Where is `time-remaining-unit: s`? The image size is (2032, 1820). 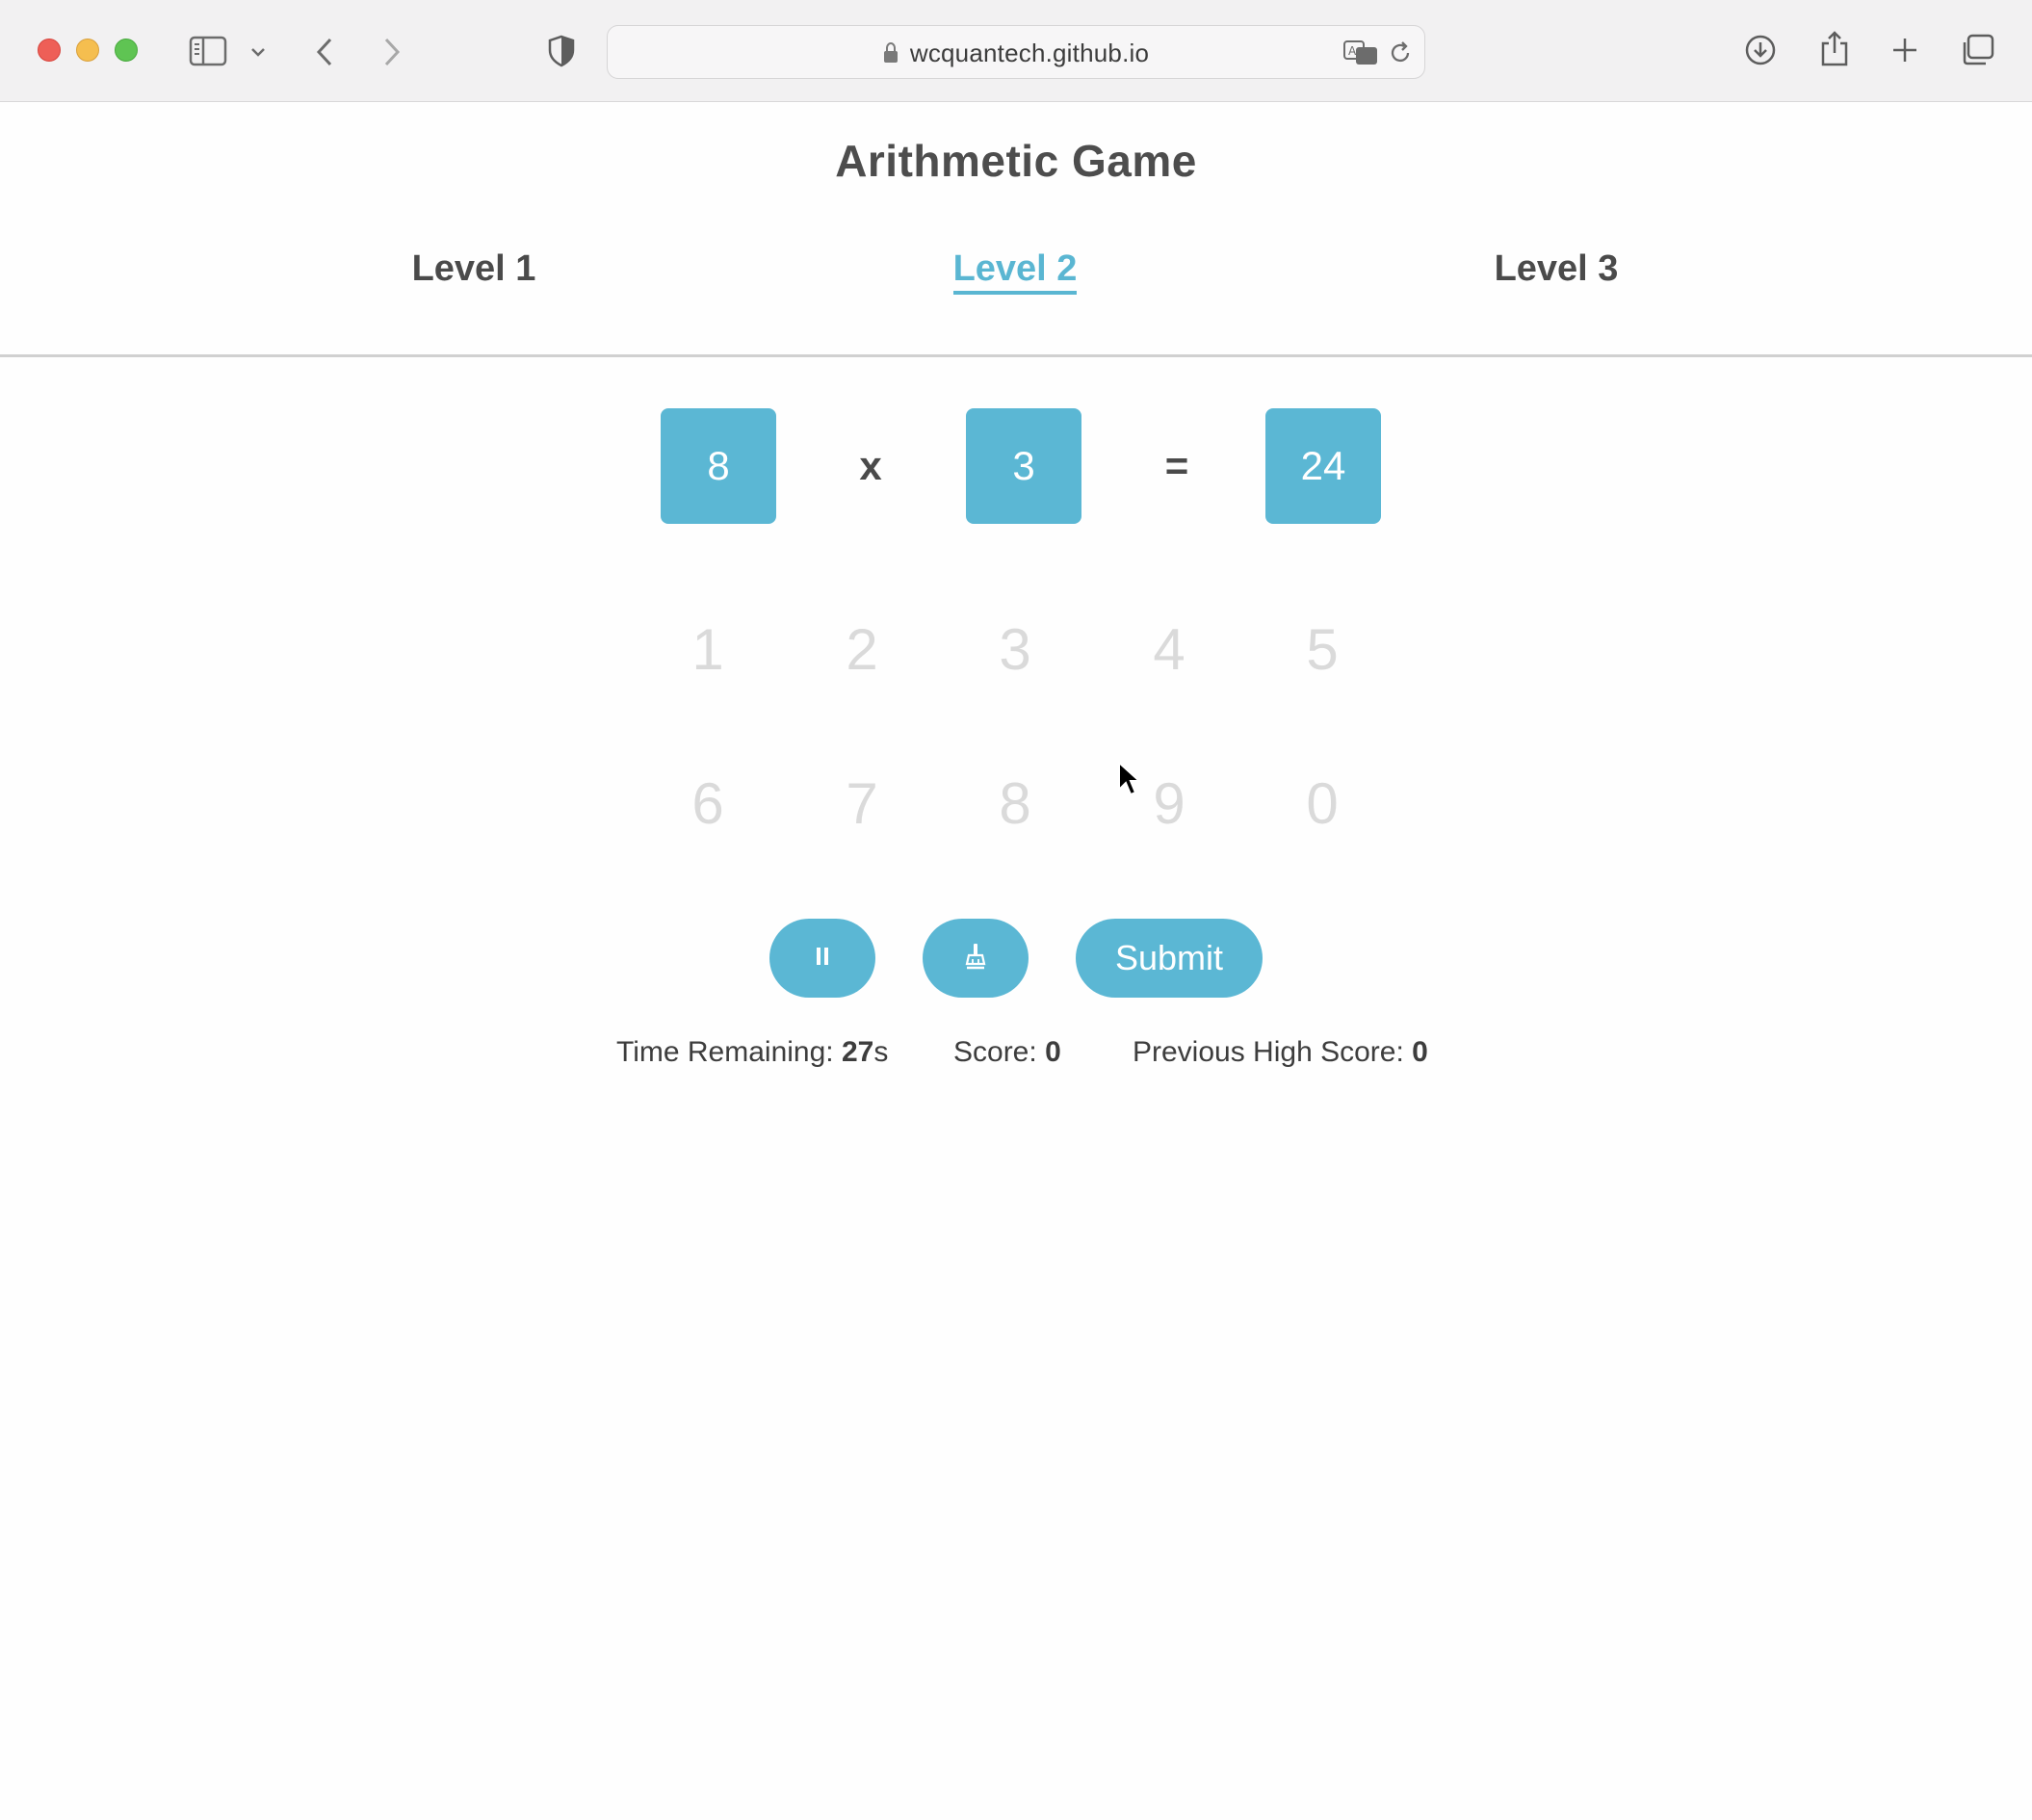 time-remaining-unit: s is located at coordinates (881, 1052).